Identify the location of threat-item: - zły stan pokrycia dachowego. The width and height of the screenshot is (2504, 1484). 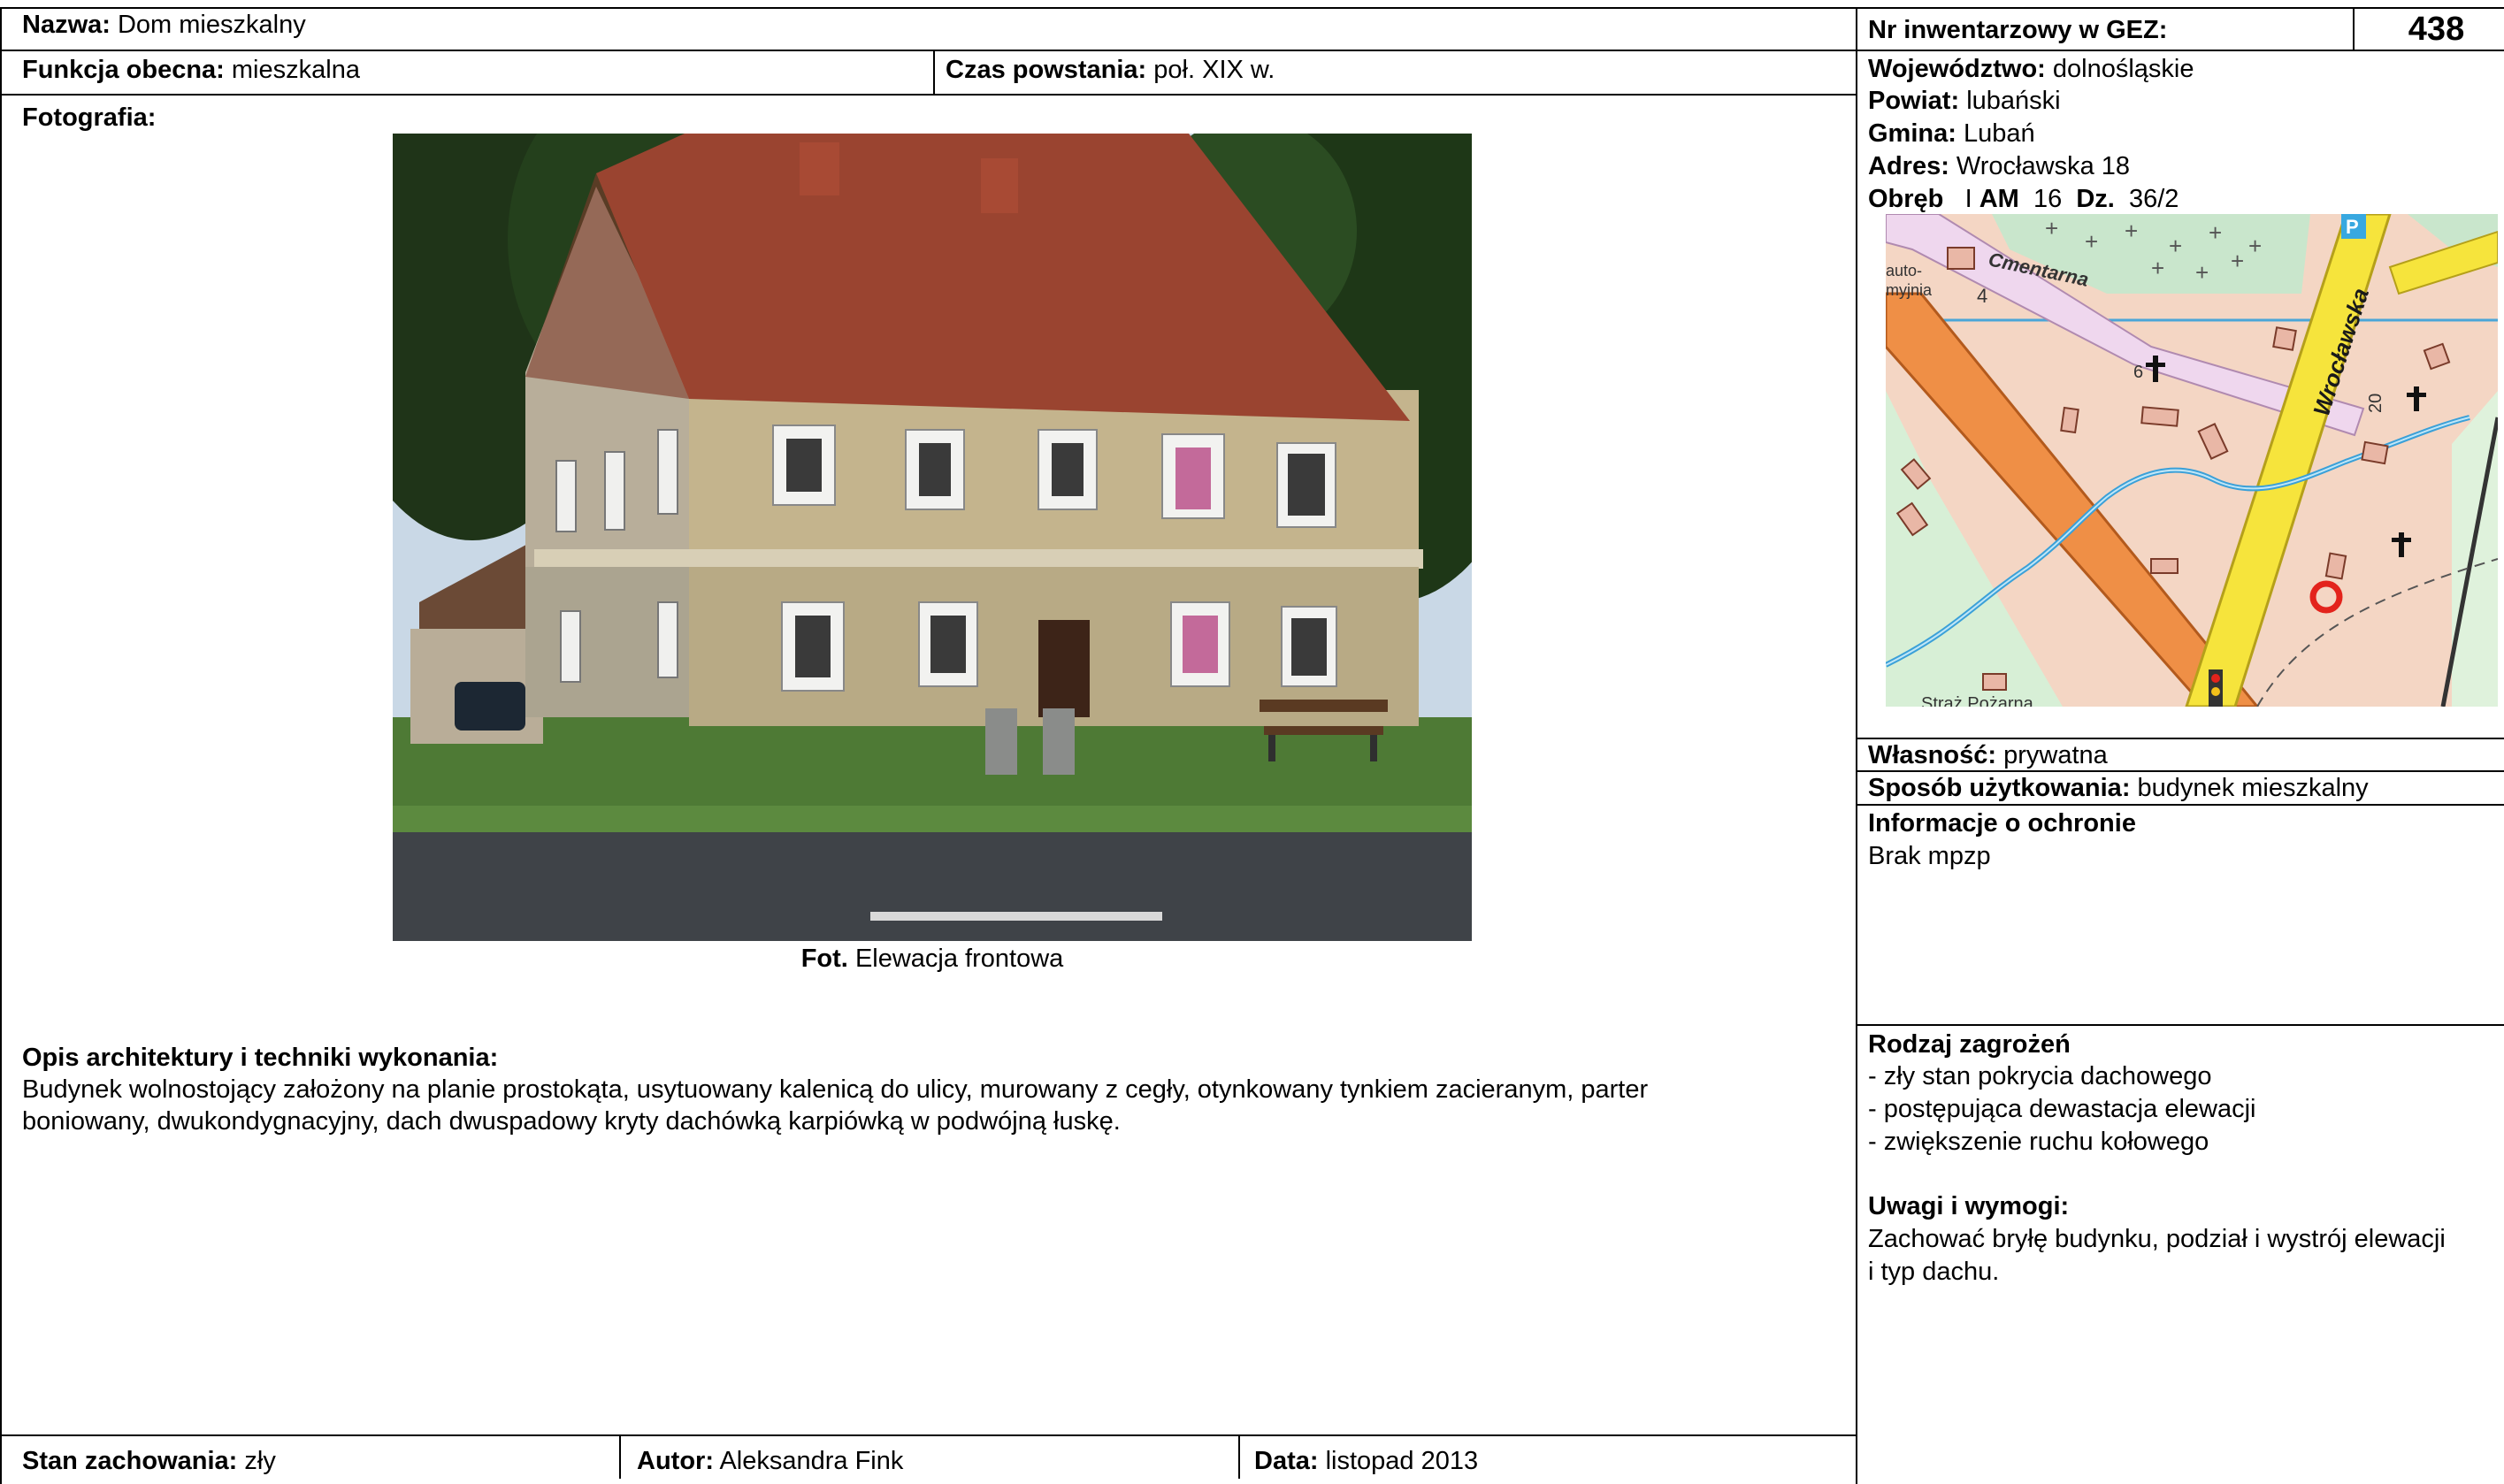
(2040, 1076).